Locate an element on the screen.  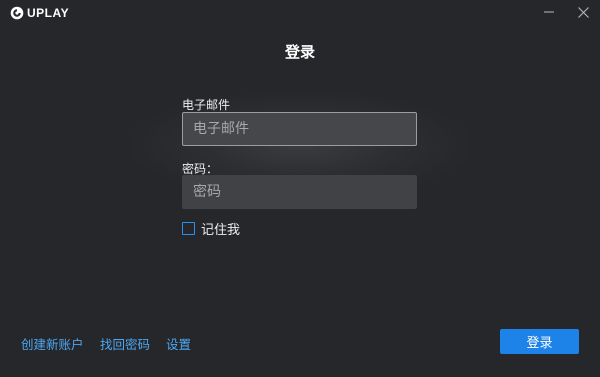
remember-me-toggle: 记住我 is located at coordinates (211, 229).